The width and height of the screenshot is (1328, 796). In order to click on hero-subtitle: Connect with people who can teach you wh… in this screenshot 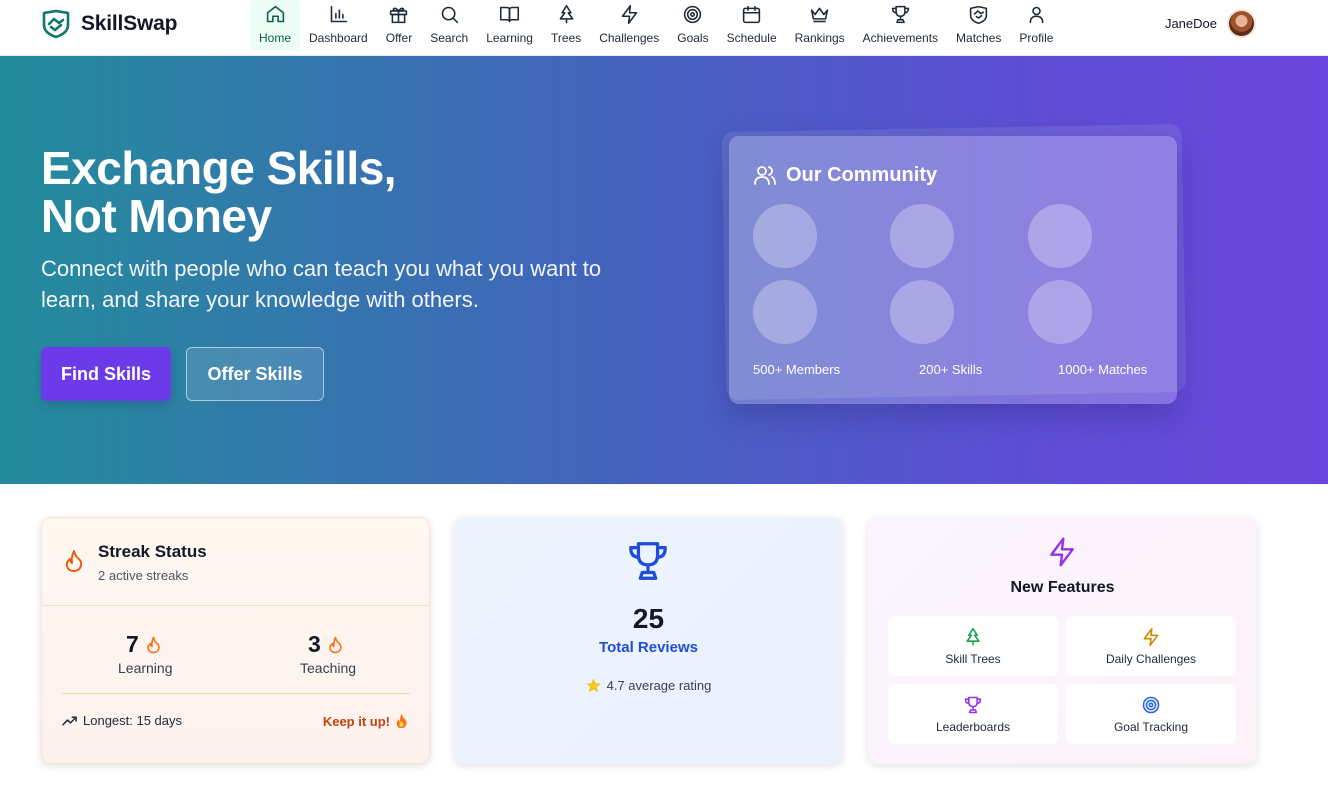, I will do `click(321, 284)`.